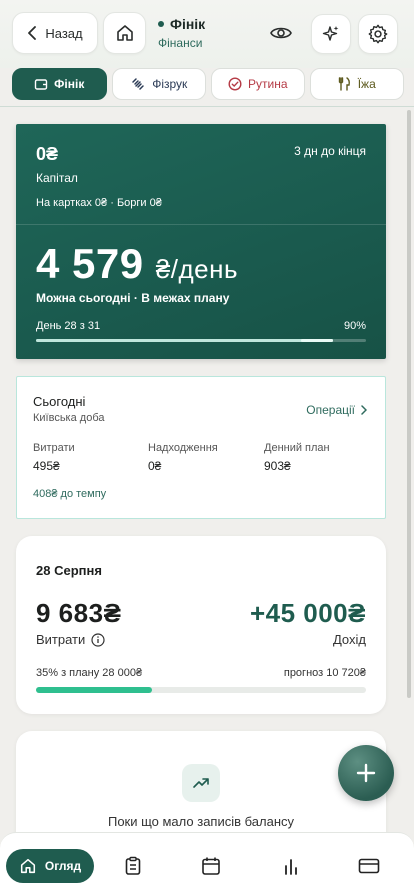 This screenshot has height=896, width=414. I want to click on chevron-right-icon, so click(364, 410).